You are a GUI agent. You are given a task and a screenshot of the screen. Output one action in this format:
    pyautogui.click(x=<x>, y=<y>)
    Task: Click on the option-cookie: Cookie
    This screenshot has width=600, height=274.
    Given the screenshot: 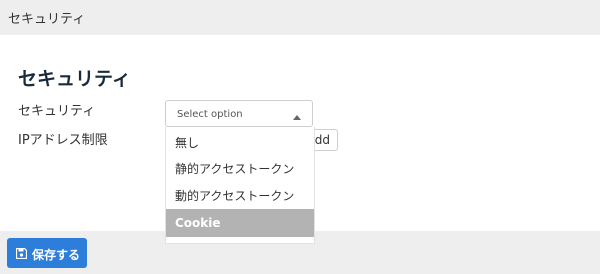 What is the action you would take?
    pyautogui.click(x=240, y=223)
    